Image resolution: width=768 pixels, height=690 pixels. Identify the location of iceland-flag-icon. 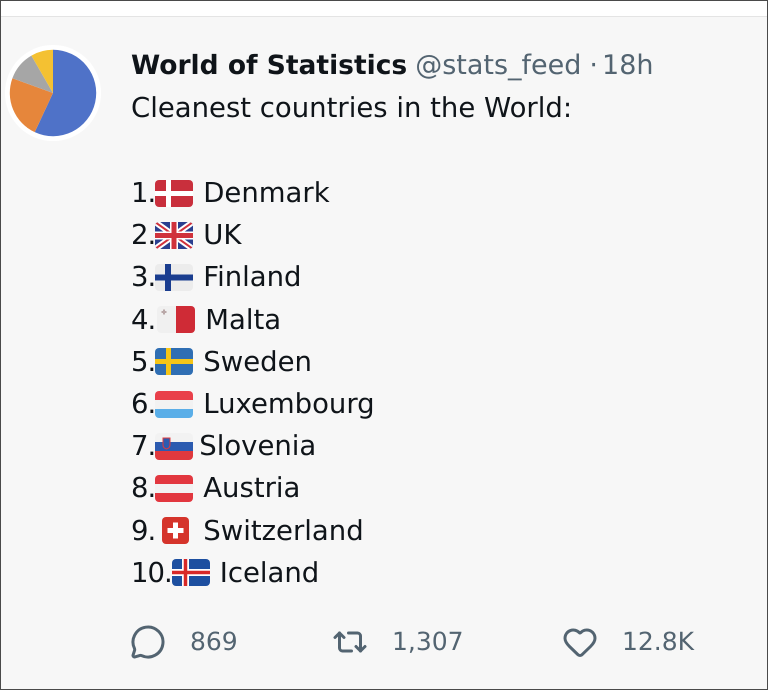
(191, 572).